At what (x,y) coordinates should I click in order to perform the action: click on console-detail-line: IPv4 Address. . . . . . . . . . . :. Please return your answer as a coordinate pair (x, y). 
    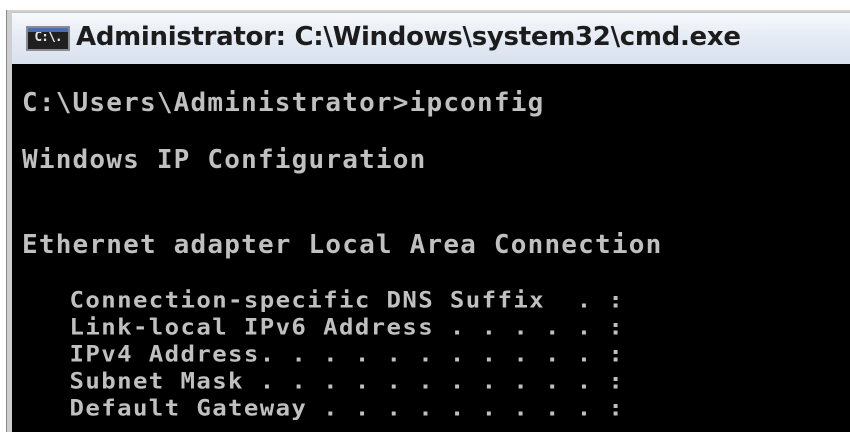
    Looking at the image, I should click on (323, 354).